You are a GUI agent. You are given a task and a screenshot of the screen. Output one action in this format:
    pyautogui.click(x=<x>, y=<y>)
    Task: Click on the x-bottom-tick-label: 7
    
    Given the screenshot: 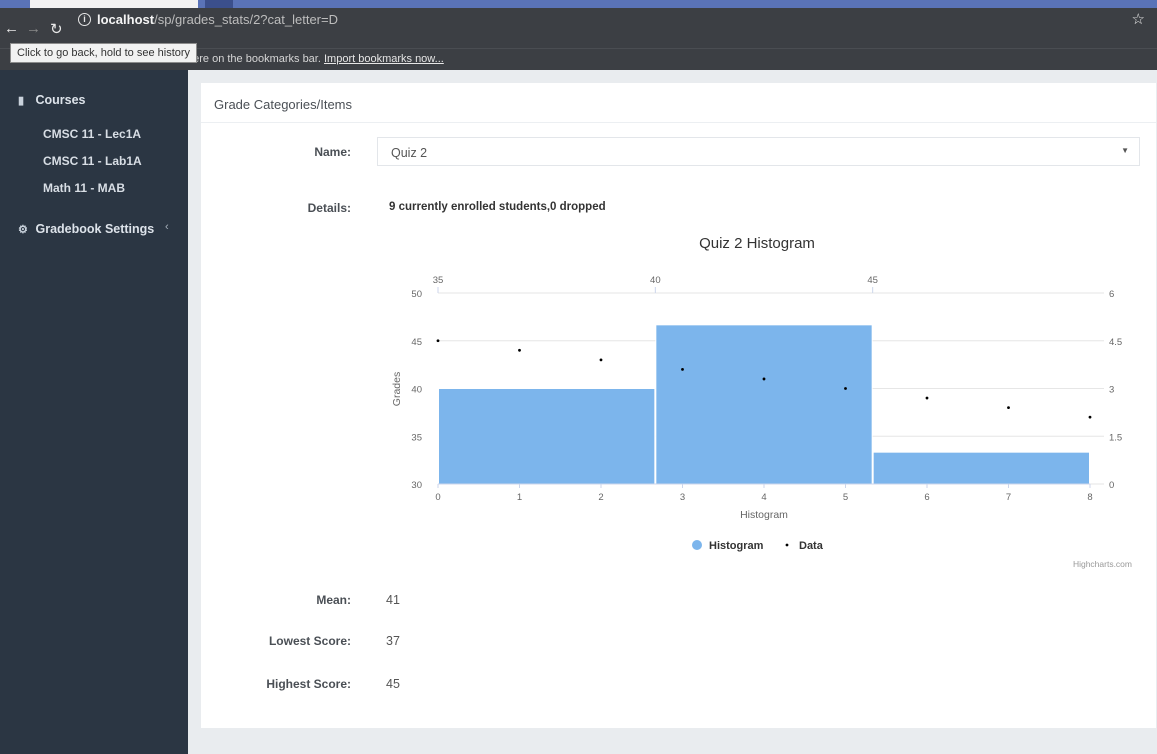 What is the action you would take?
    pyautogui.click(x=1008, y=497)
    